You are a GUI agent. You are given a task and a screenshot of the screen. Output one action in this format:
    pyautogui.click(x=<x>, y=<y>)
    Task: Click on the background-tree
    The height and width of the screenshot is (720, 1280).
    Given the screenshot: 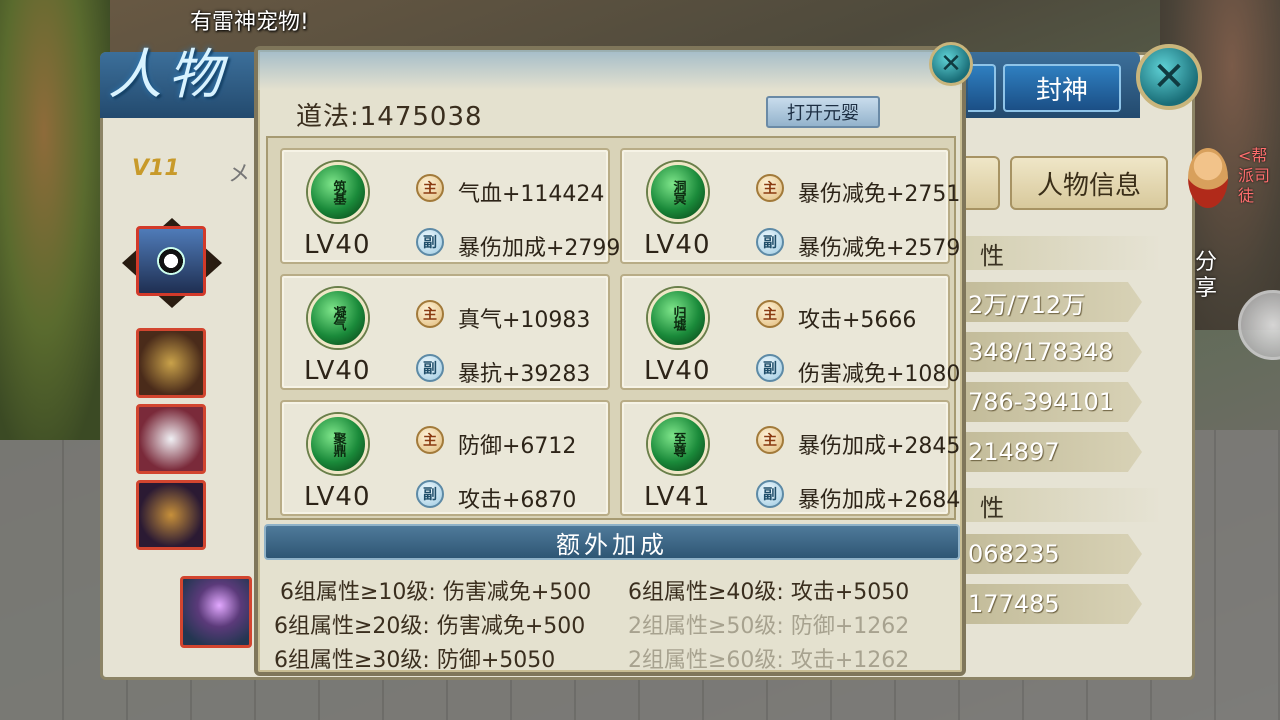 What is the action you would take?
    pyautogui.click(x=55, y=220)
    